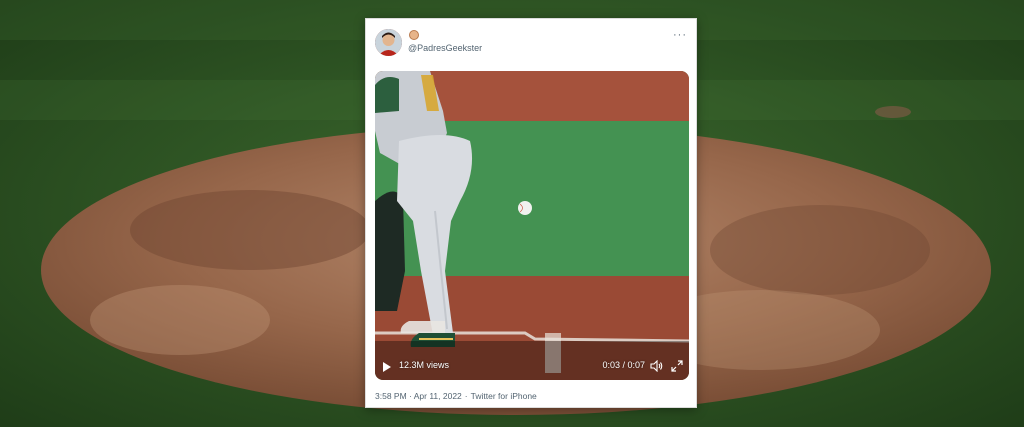 This screenshot has width=1024, height=427. What do you see at coordinates (424, 365) in the screenshot?
I see `view-count: 12.3M views` at bounding box center [424, 365].